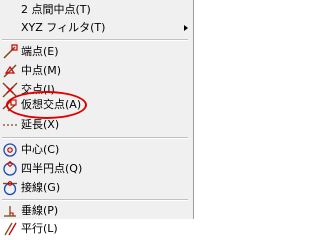 Image resolution: width=320 pixels, height=240 pixels. Describe the element at coordinates (39, 228) in the screenshot. I see `menu-item-label: 平行(L)` at that location.